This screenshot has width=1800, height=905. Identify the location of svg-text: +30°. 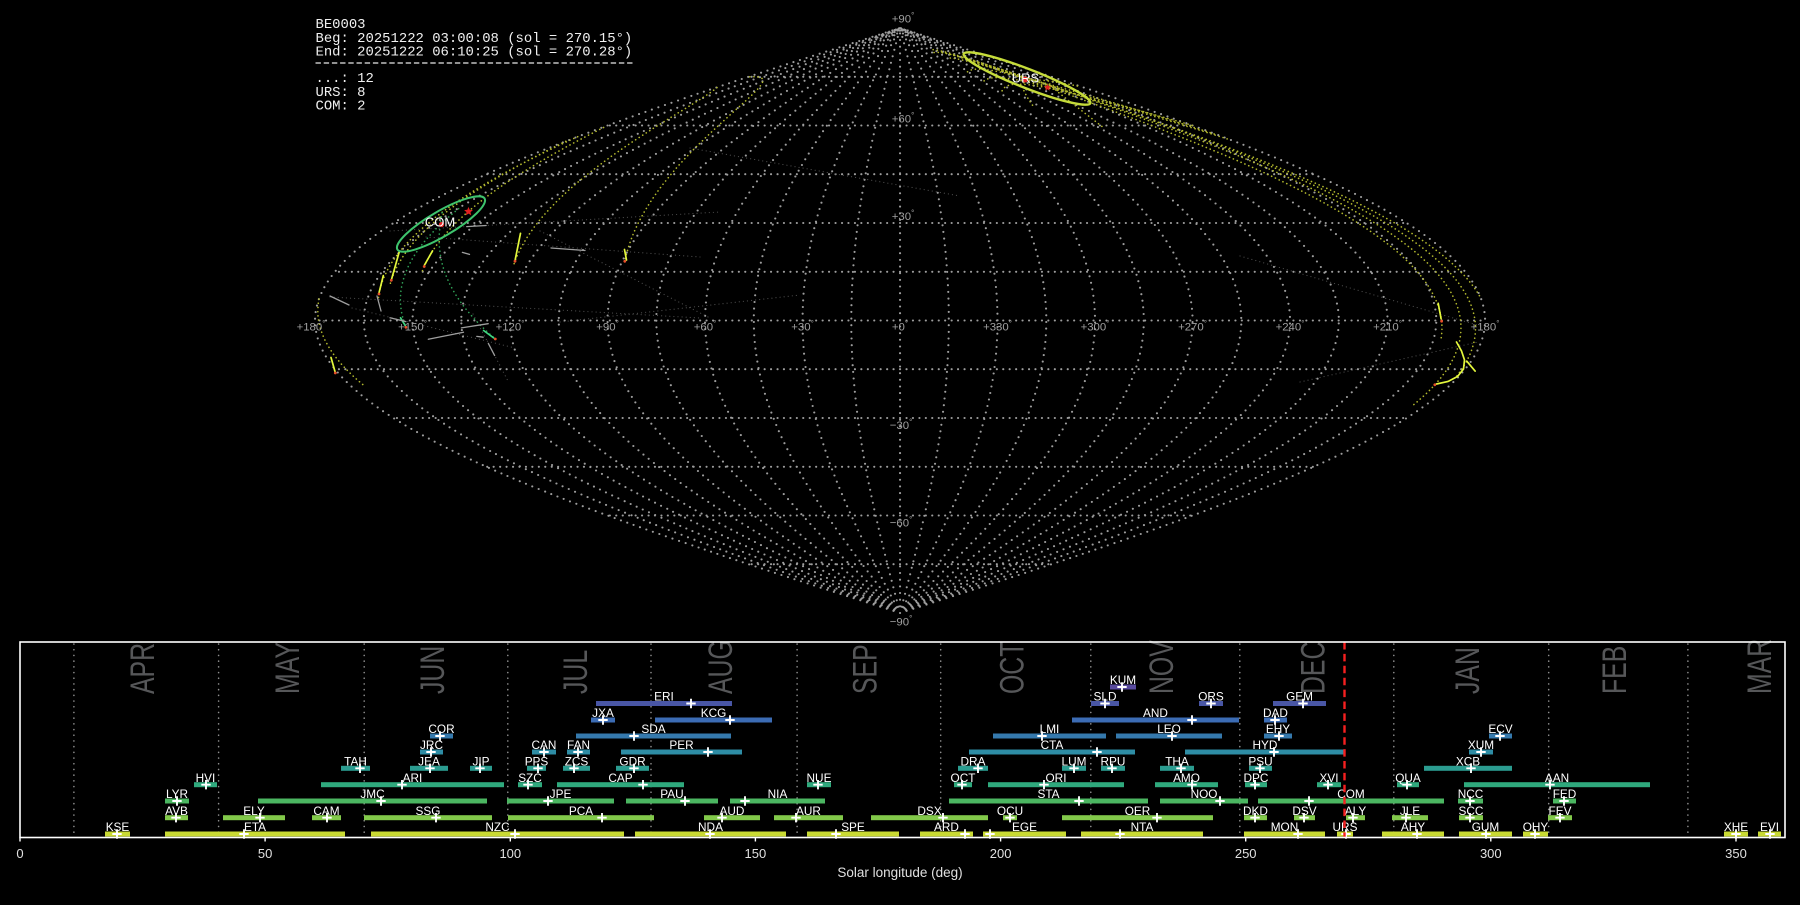
(802, 326).